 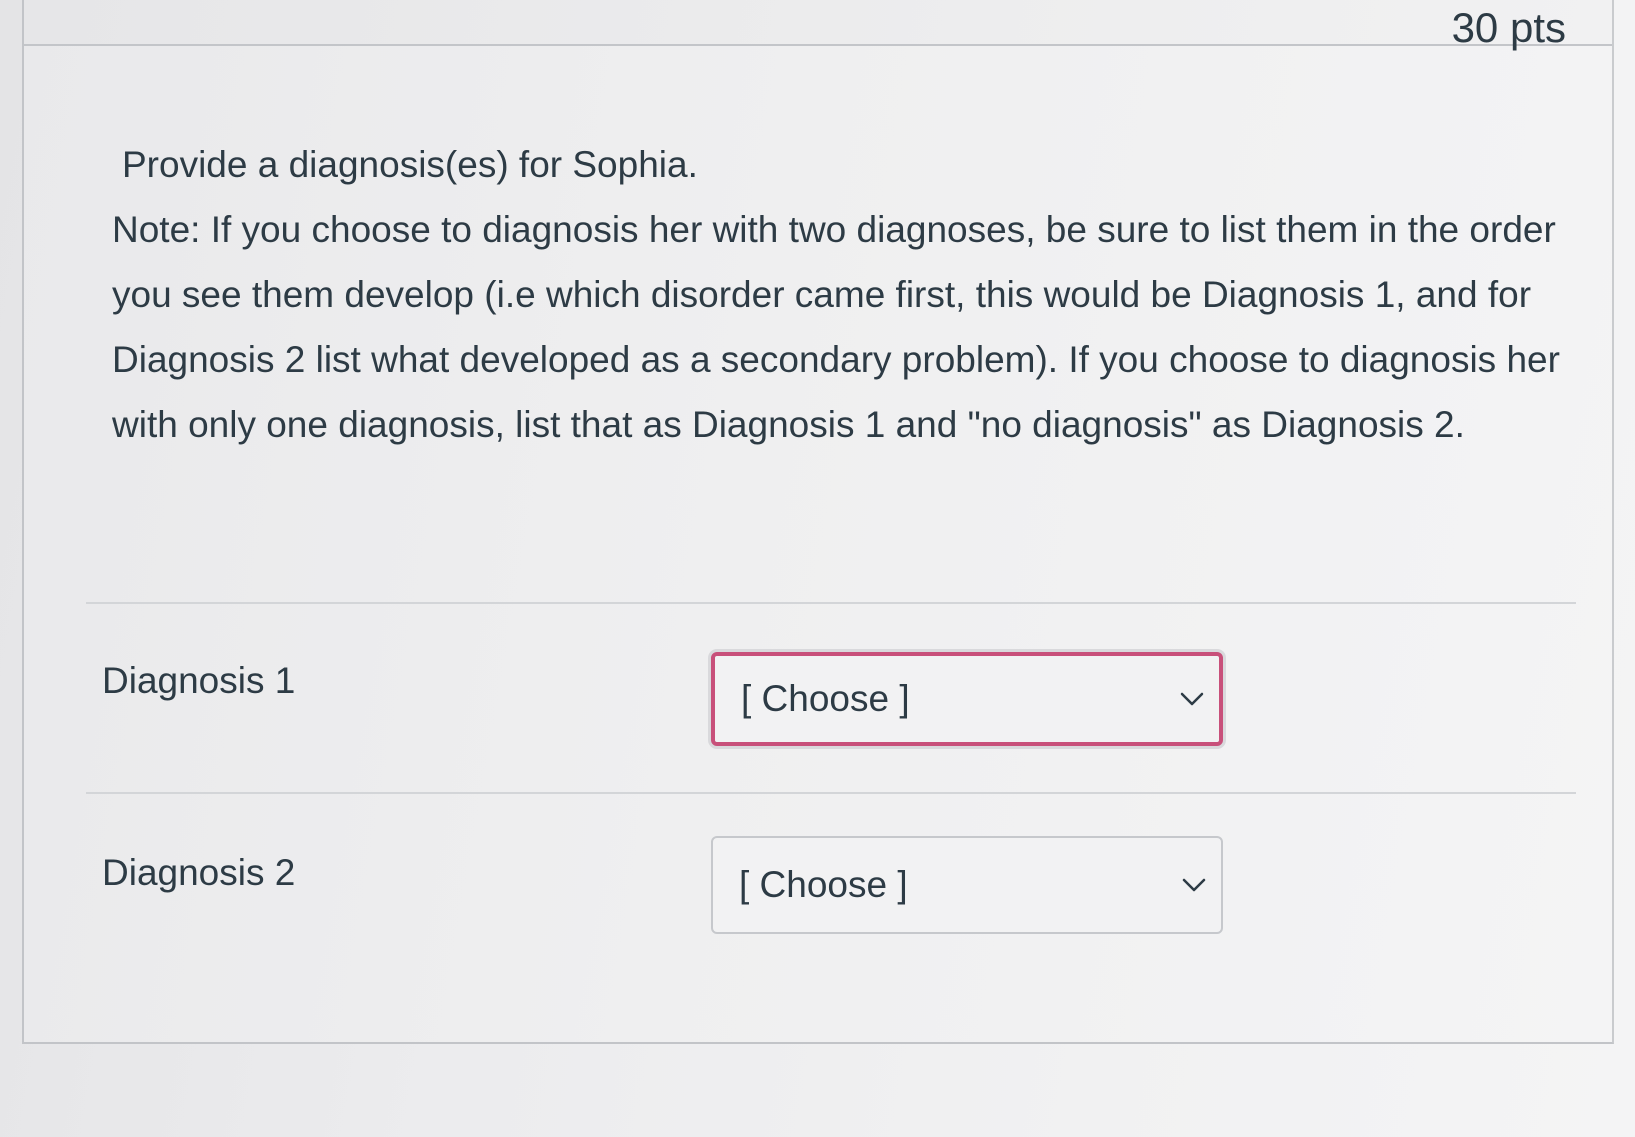 What do you see at coordinates (967, 885) in the screenshot?
I see `diagnosis-2-select: [ Choose ]` at bounding box center [967, 885].